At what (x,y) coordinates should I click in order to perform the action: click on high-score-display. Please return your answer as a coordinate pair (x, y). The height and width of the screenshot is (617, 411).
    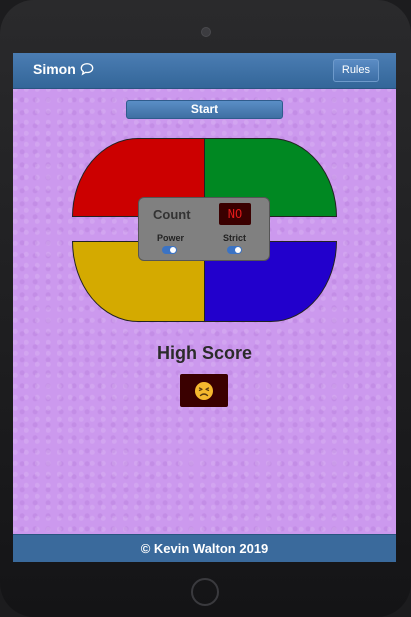
    Looking at the image, I should click on (204, 390).